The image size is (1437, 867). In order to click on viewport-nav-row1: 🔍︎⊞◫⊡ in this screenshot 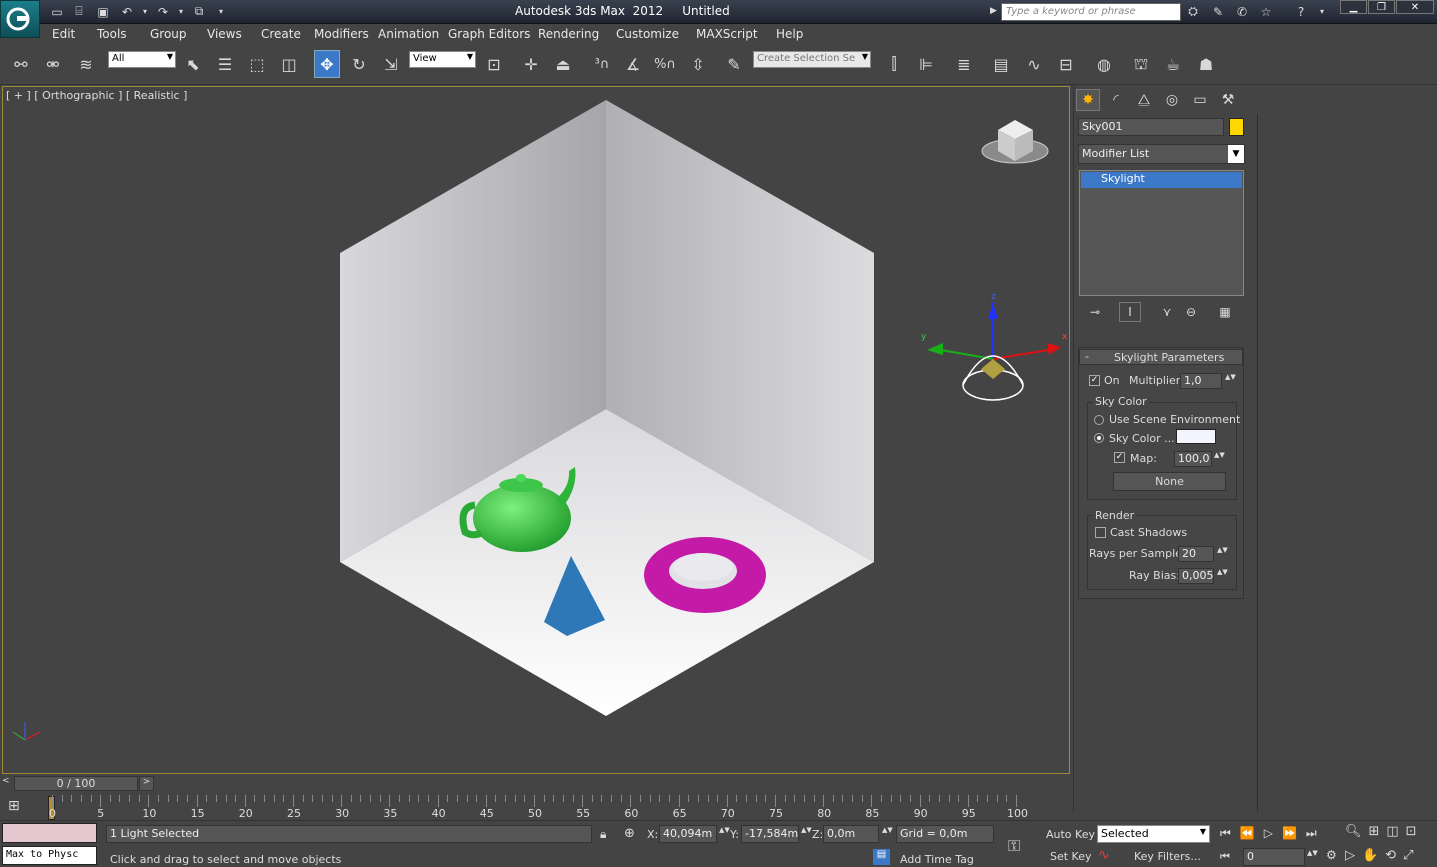, I will do `click(1384, 831)`.